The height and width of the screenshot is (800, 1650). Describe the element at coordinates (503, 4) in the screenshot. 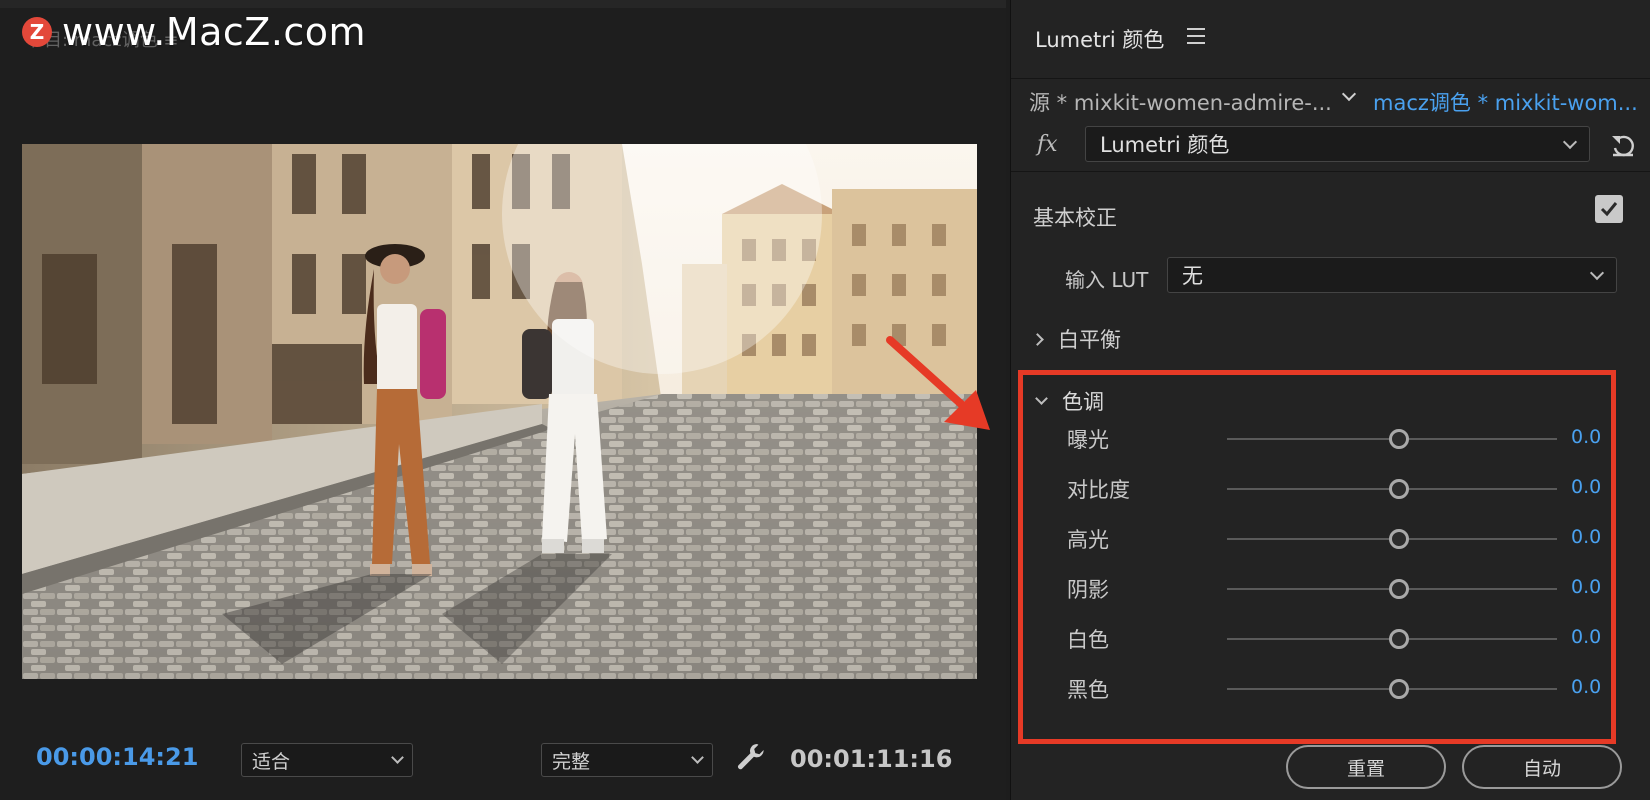

I see `panel-tab-bar` at that location.